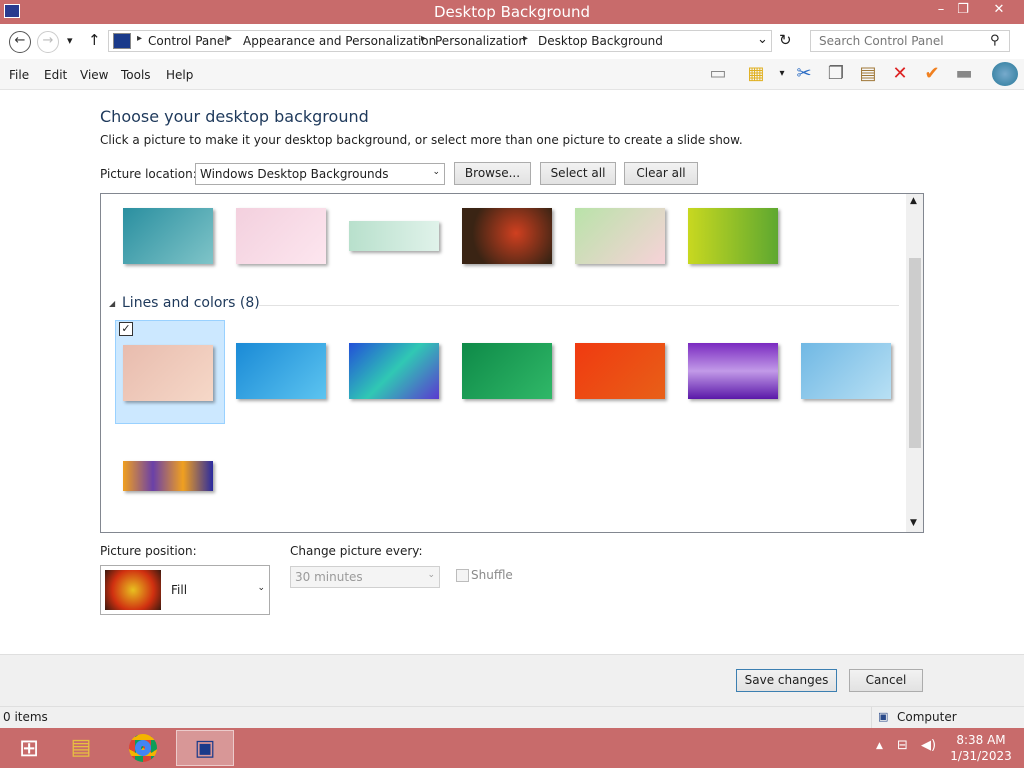 The width and height of the screenshot is (1024, 774). What do you see at coordinates (512, 717) in the screenshot?
I see `status-bar: 0 items ▣ Computer` at bounding box center [512, 717].